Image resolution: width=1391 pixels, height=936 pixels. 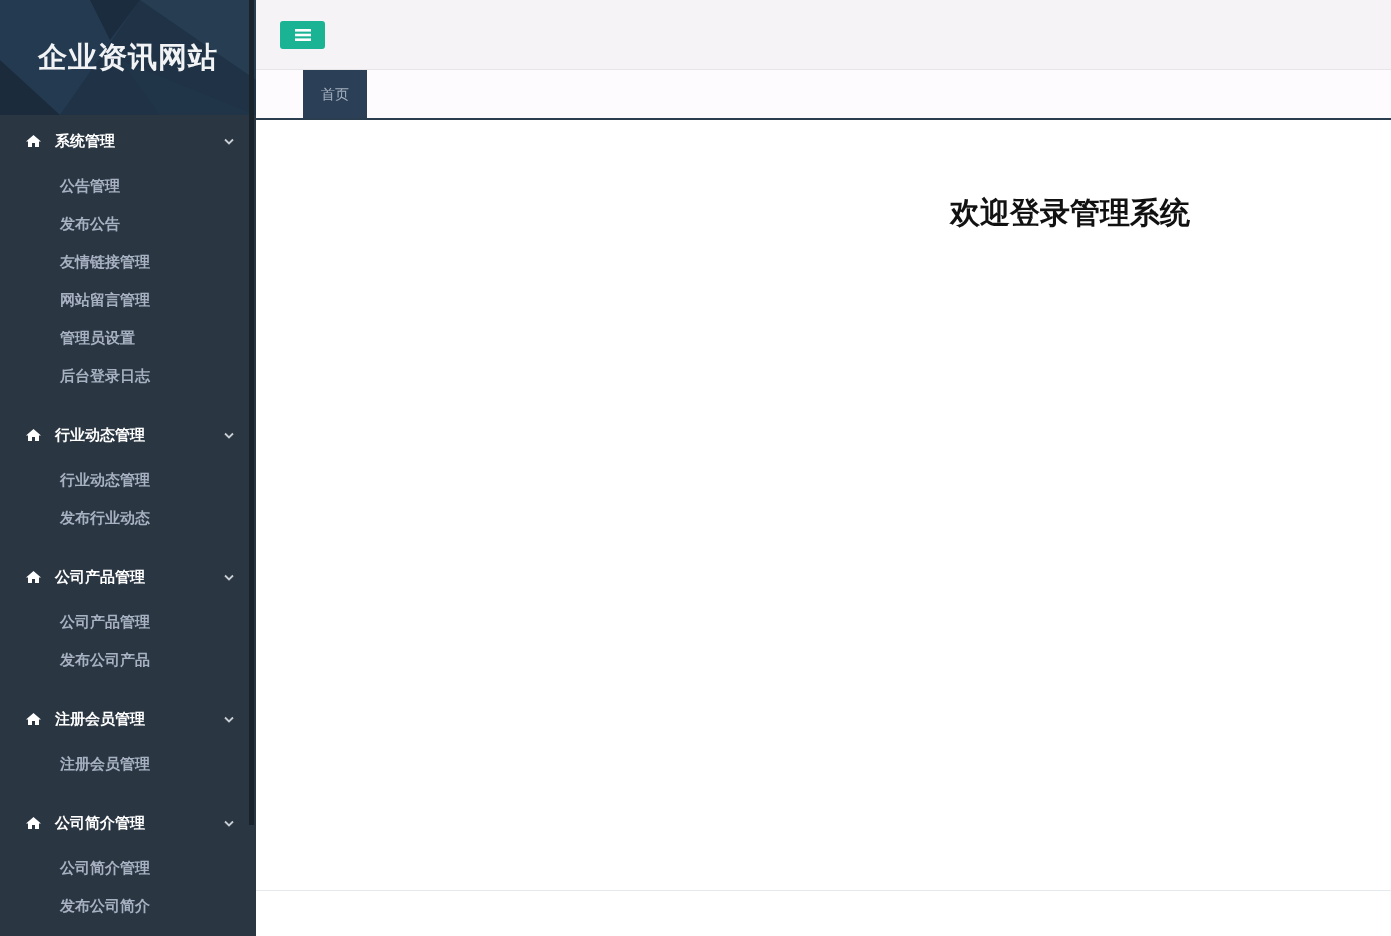 What do you see at coordinates (60, 224) in the screenshot?
I see `menu-item: 发布公告` at bounding box center [60, 224].